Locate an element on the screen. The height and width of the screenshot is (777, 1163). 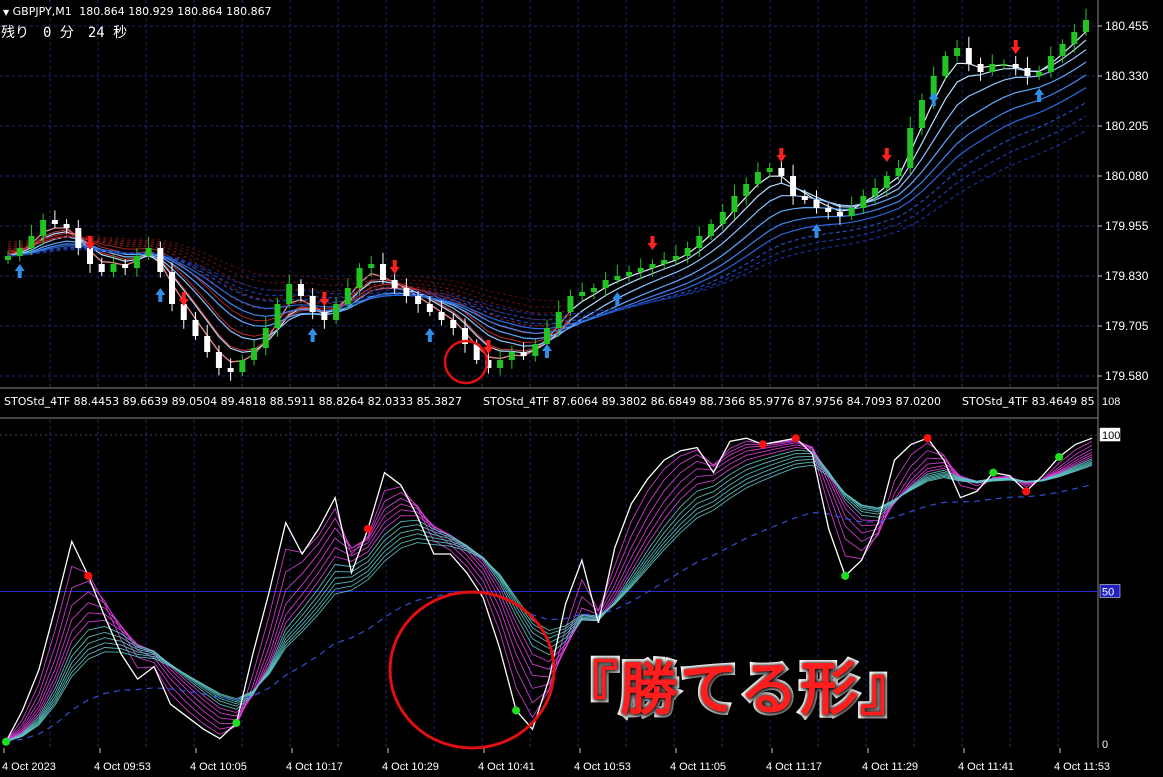
price-tick-label: 180.205 is located at coordinates (1127, 126).